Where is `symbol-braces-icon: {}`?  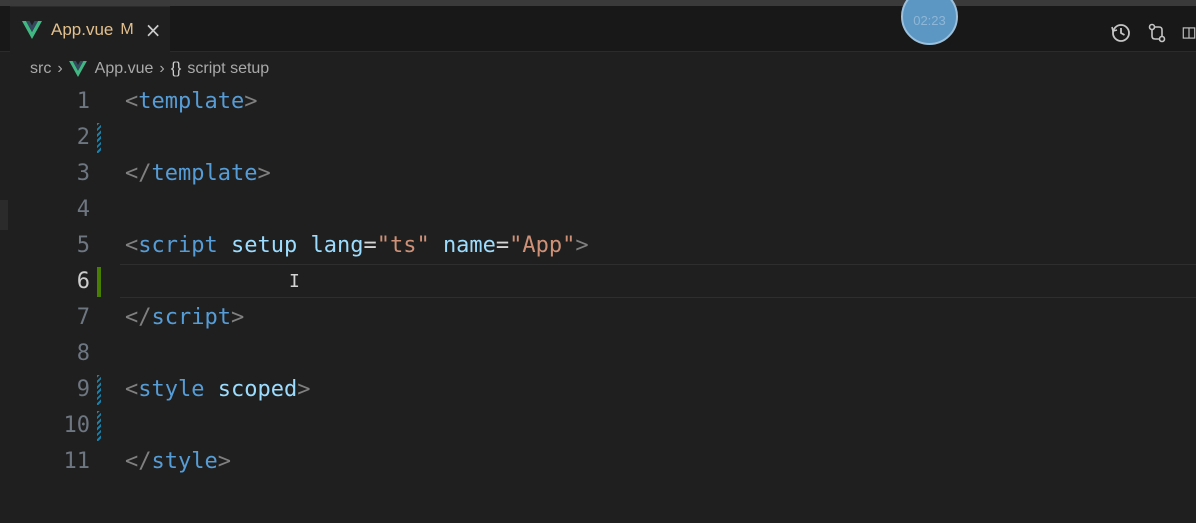
symbol-braces-icon: {} is located at coordinates (176, 68).